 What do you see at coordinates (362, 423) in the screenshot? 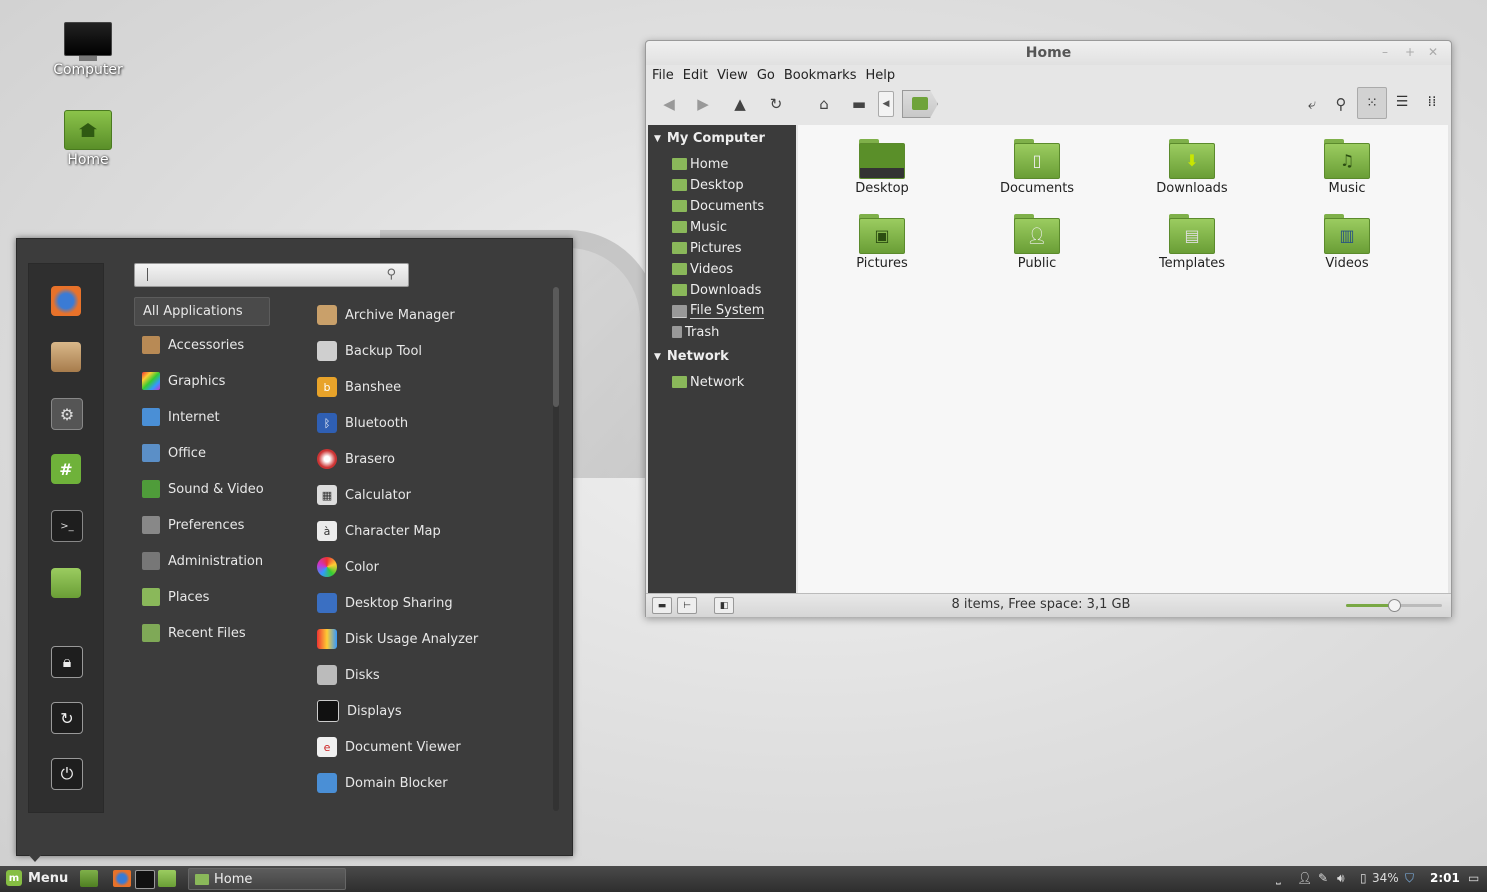
I see `app-bluetooth: ᛒ Bluetooth` at bounding box center [362, 423].